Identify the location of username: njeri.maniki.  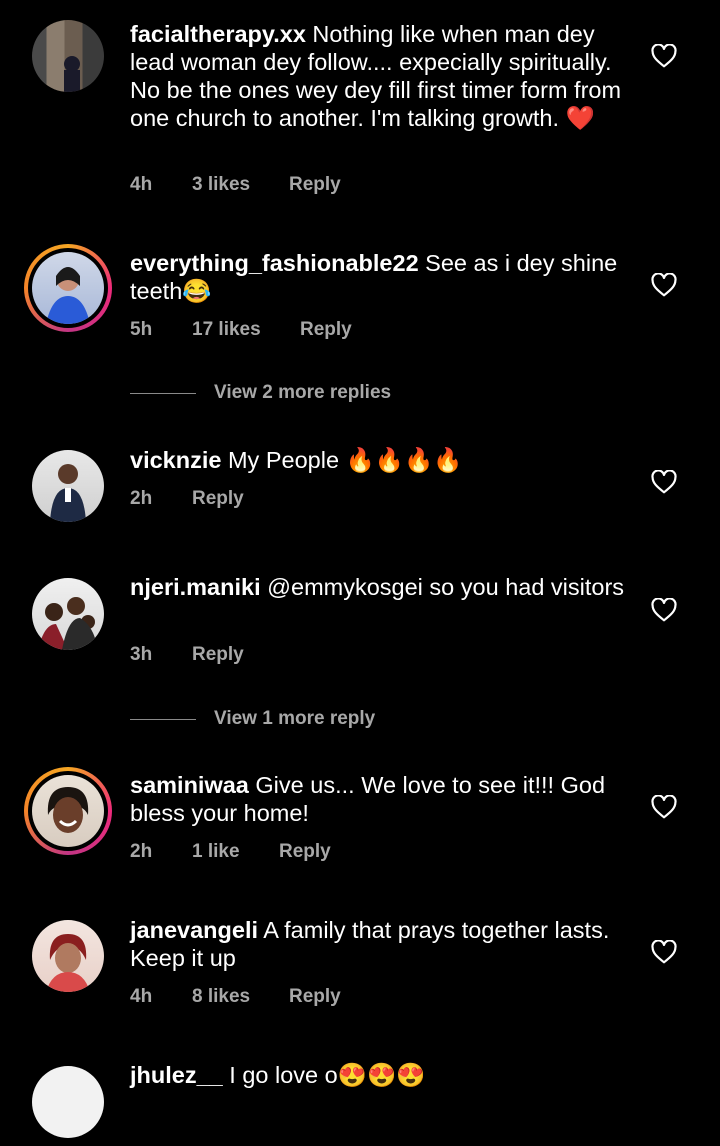
(195, 587).